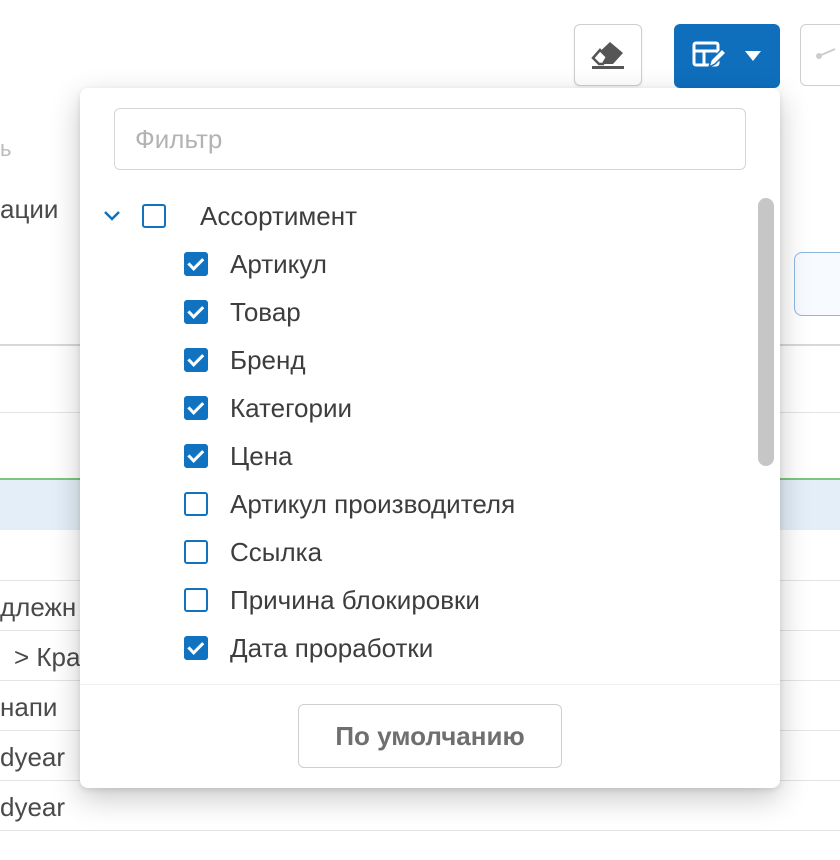 The height and width of the screenshot is (860, 840). I want to click on column-item-label: Дата проработки, so click(332, 647).